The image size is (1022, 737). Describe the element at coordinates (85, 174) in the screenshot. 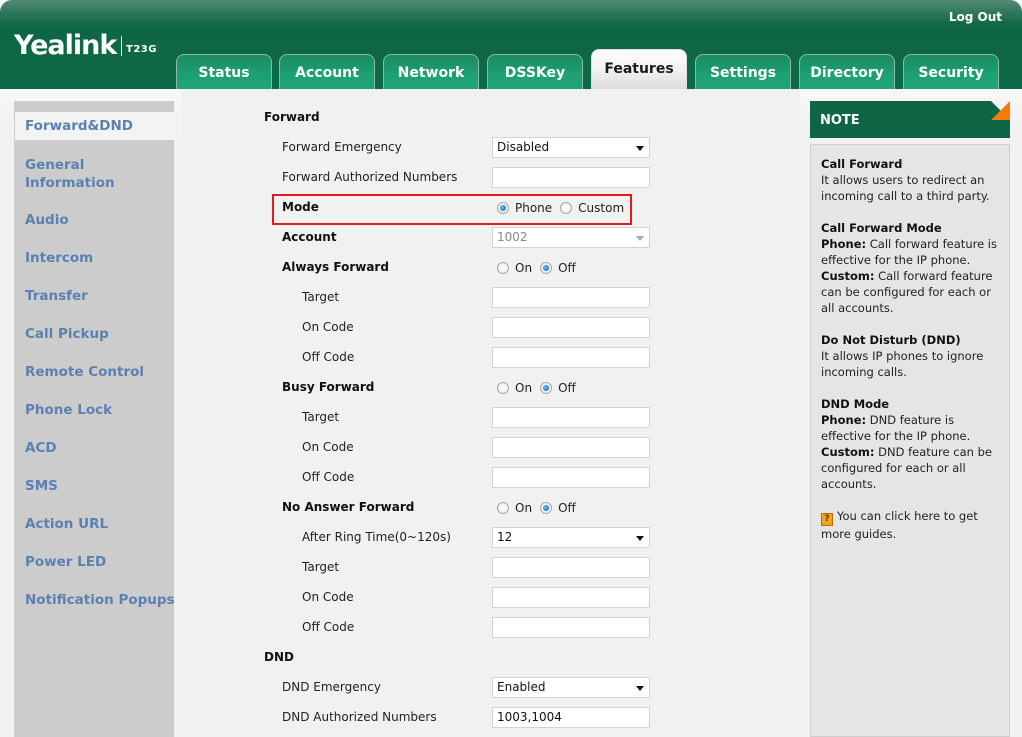

I see `sidebar-item-general-information: General Information` at that location.